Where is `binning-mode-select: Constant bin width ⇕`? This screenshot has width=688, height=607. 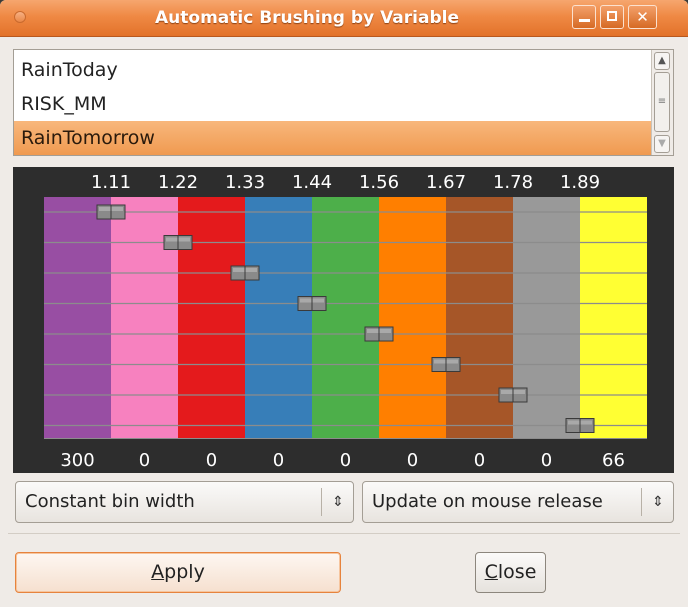 binning-mode-select: Constant bin width ⇕ is located at coordinates (184, 502).